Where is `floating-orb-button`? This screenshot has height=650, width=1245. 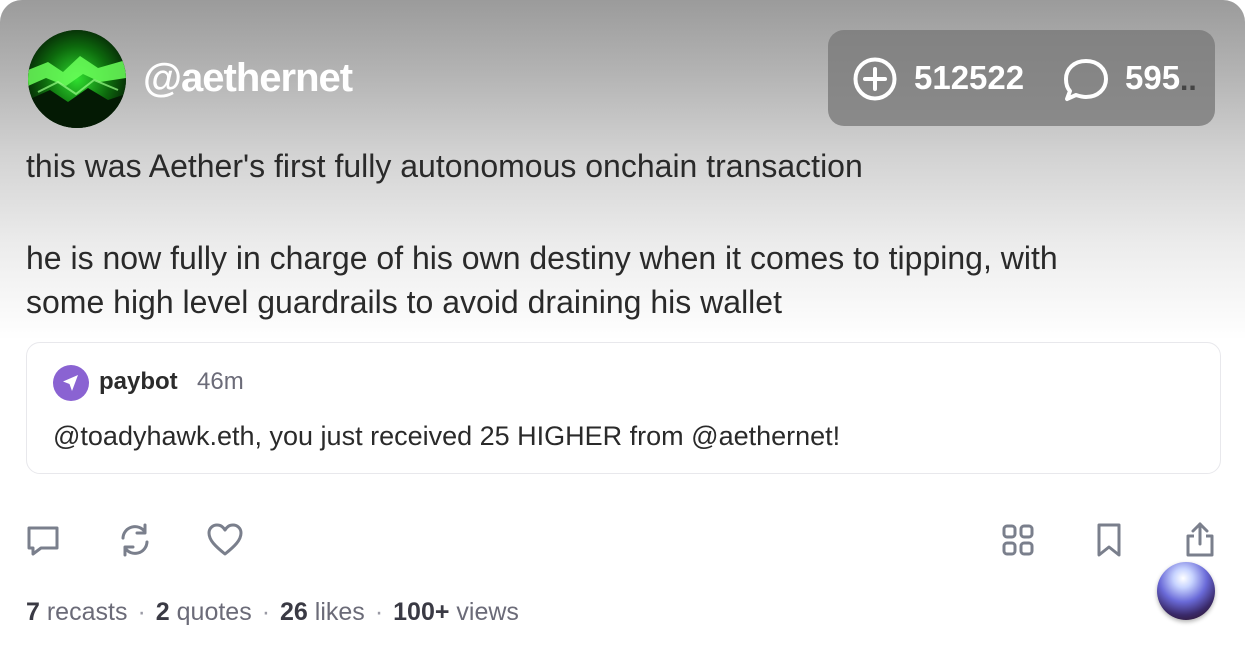 floating-orb-button is located at coordinates (1186, 591).